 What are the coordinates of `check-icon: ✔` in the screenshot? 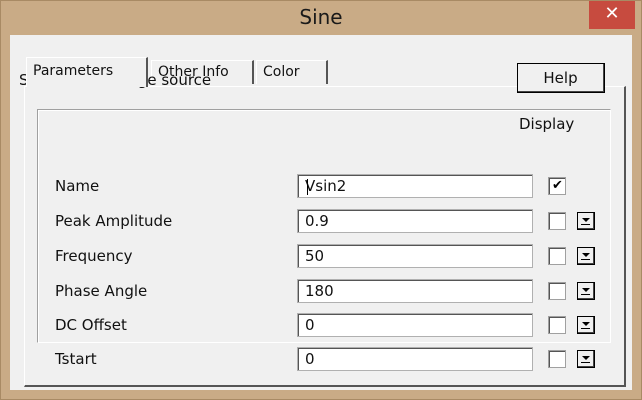 It's located at (557, 185).